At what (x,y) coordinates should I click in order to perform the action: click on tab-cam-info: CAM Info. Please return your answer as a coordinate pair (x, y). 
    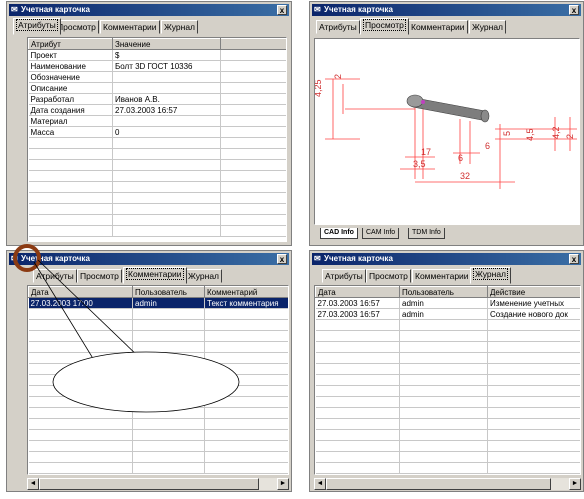
    Looking at the image, I should click on (381, 233).